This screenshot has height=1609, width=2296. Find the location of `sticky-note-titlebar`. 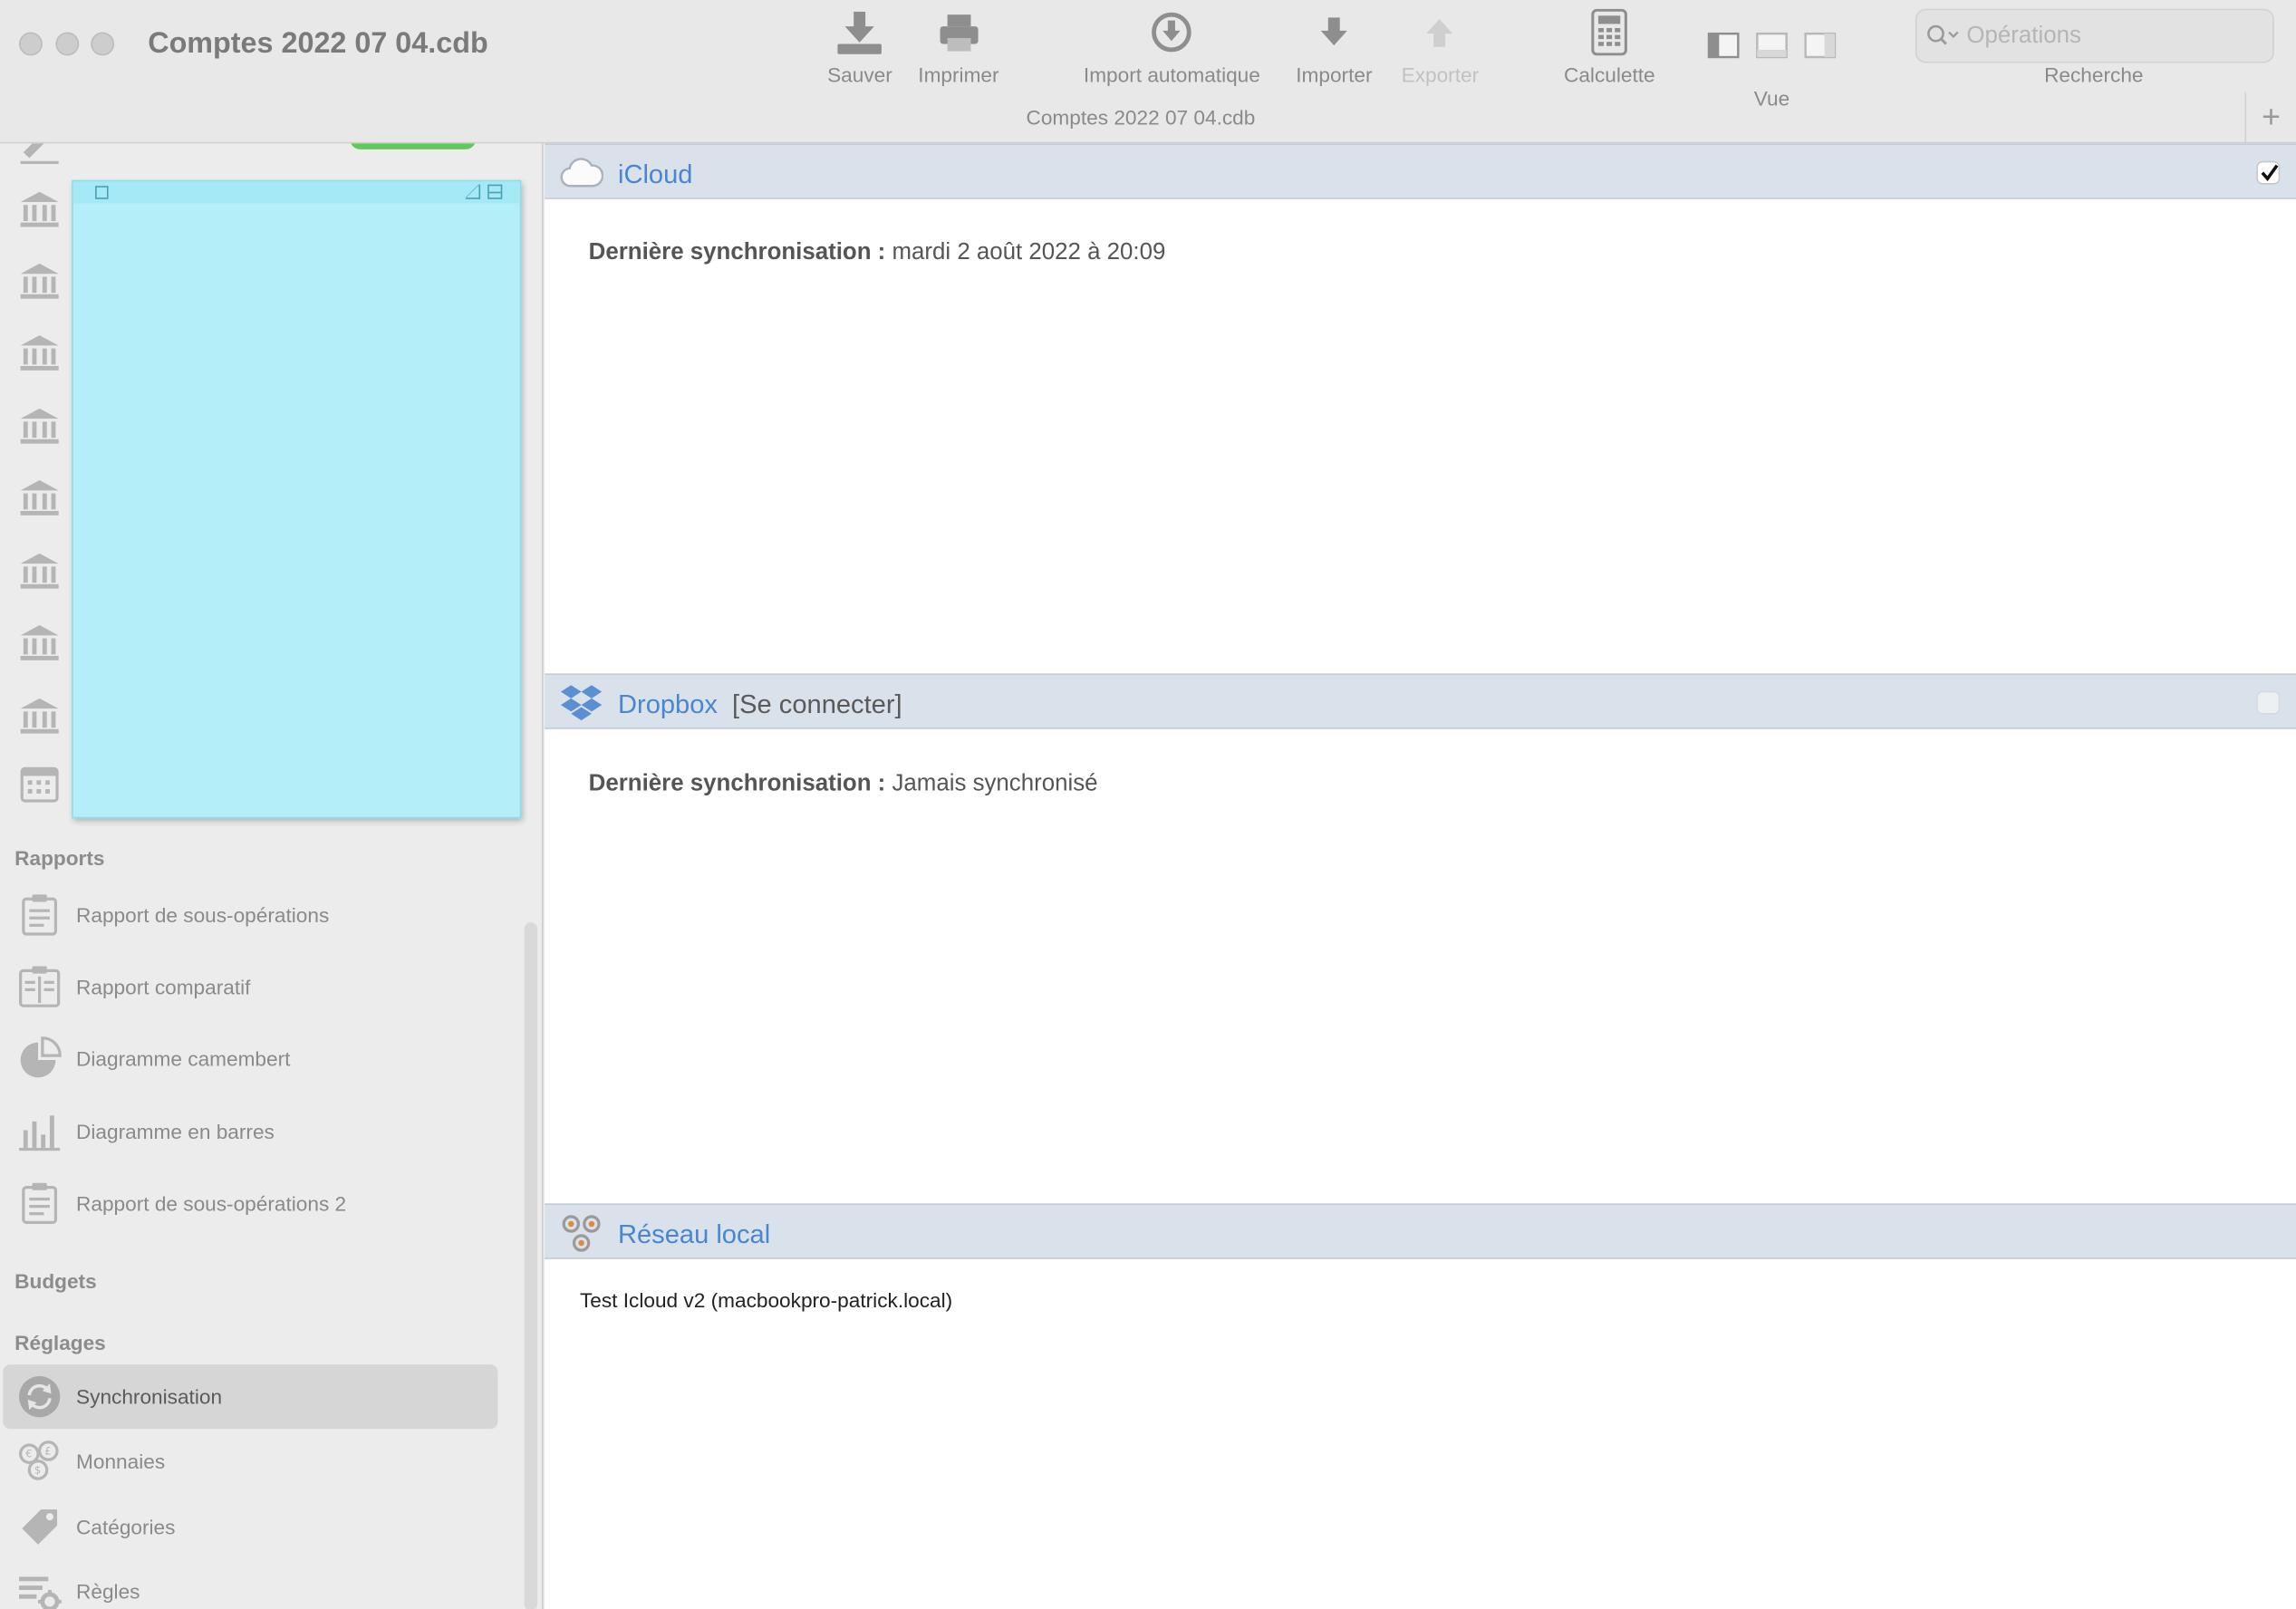

sticky-note-titlebar is located at coordinates (296, 192).